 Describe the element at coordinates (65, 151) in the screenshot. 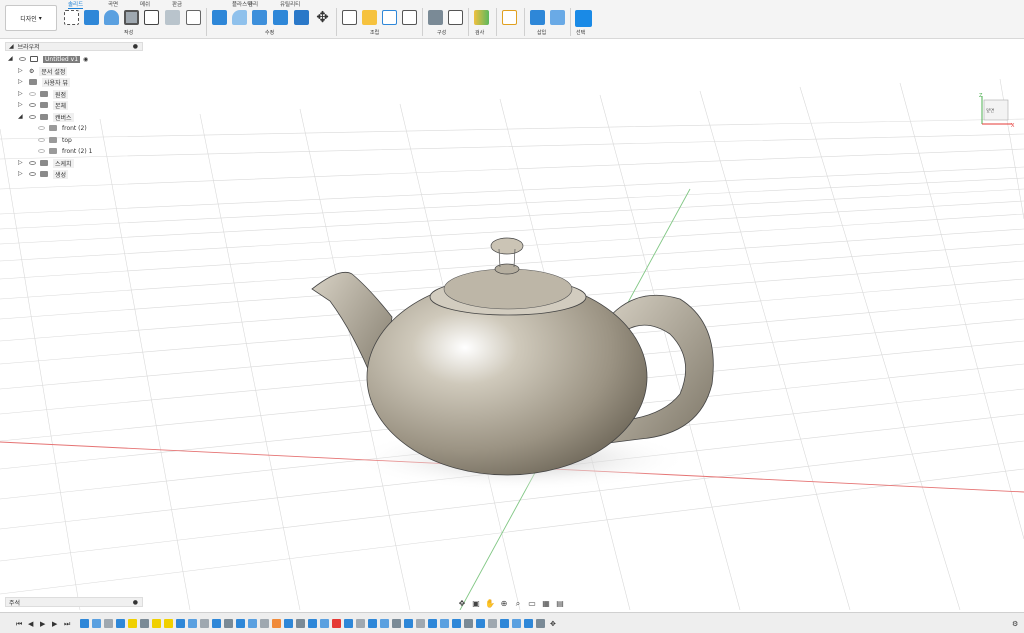

I see `tree-item-canvas-front-2-1: front (2) 1` at that location.